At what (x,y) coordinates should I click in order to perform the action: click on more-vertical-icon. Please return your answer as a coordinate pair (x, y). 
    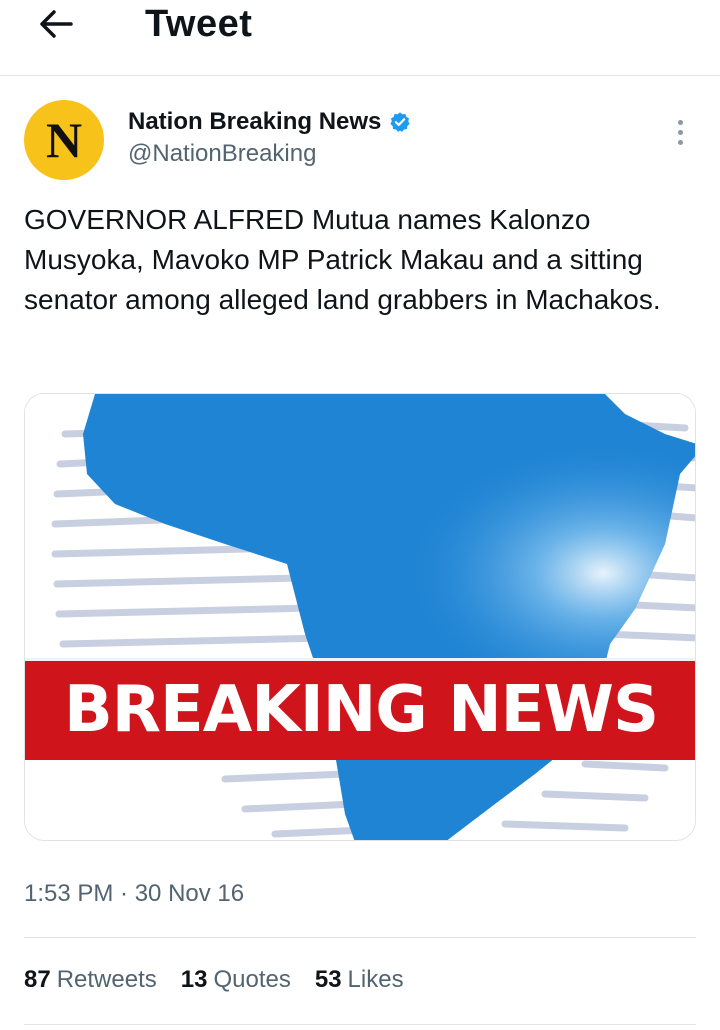
    Looking at the image, I should click on (680, 122).